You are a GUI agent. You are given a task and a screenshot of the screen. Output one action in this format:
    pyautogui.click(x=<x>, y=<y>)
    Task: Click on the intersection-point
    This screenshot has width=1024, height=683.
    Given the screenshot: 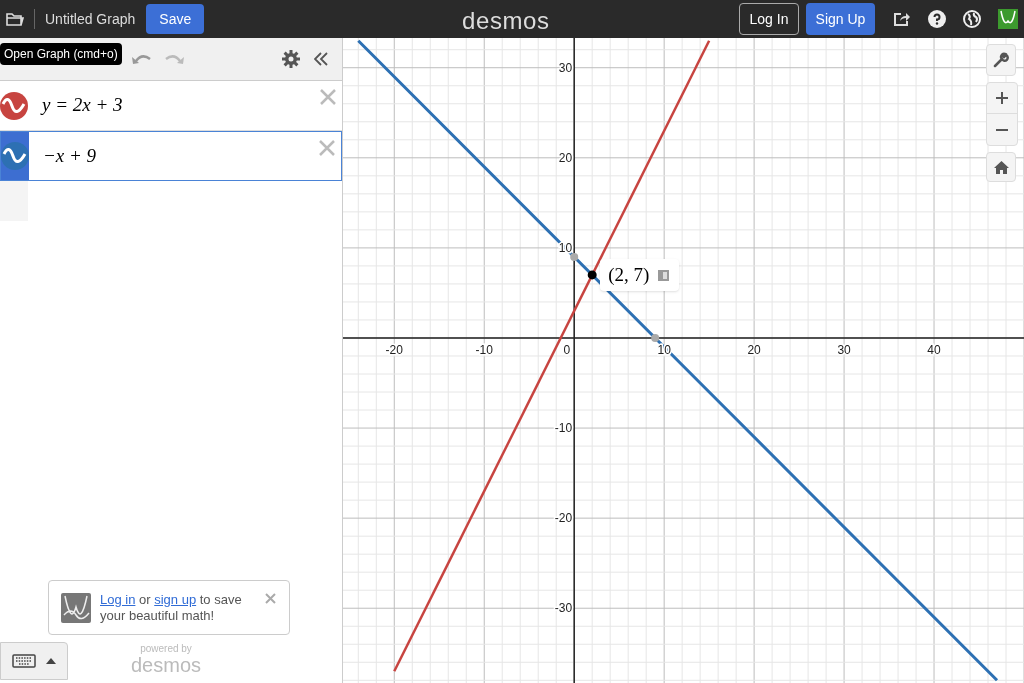 What is the action you would take?
    pyautogui.click(x=592, y=275)
    